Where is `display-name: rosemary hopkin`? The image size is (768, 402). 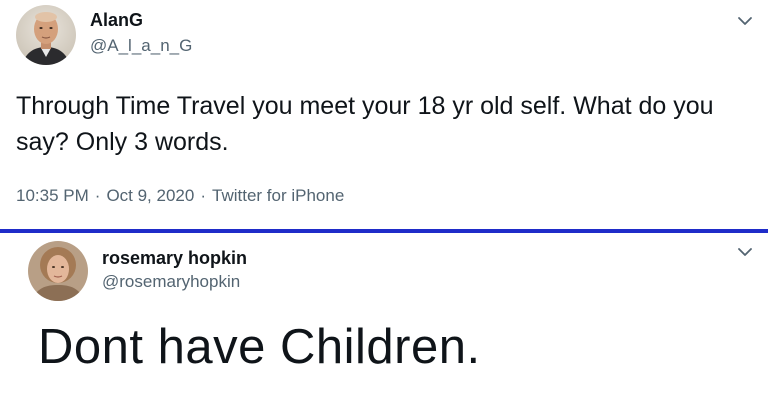 display-name: rosemary hopkin is located at coordinates (174, 258).